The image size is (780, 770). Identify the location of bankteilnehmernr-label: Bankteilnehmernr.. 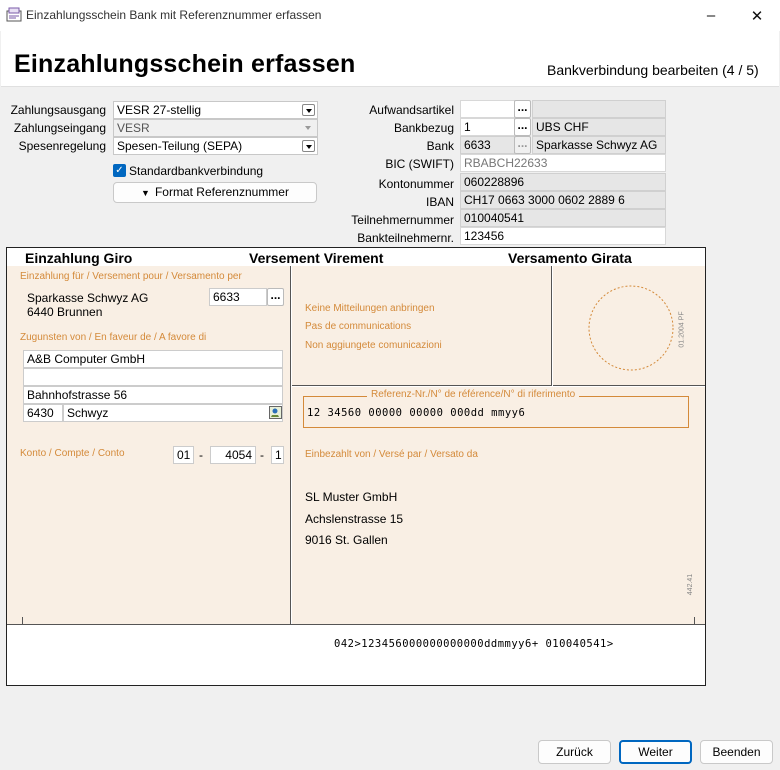
(405, 238).